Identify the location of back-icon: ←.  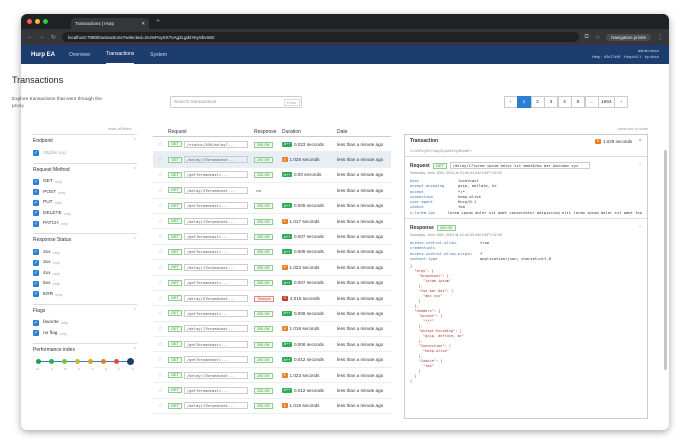
(30, 37).